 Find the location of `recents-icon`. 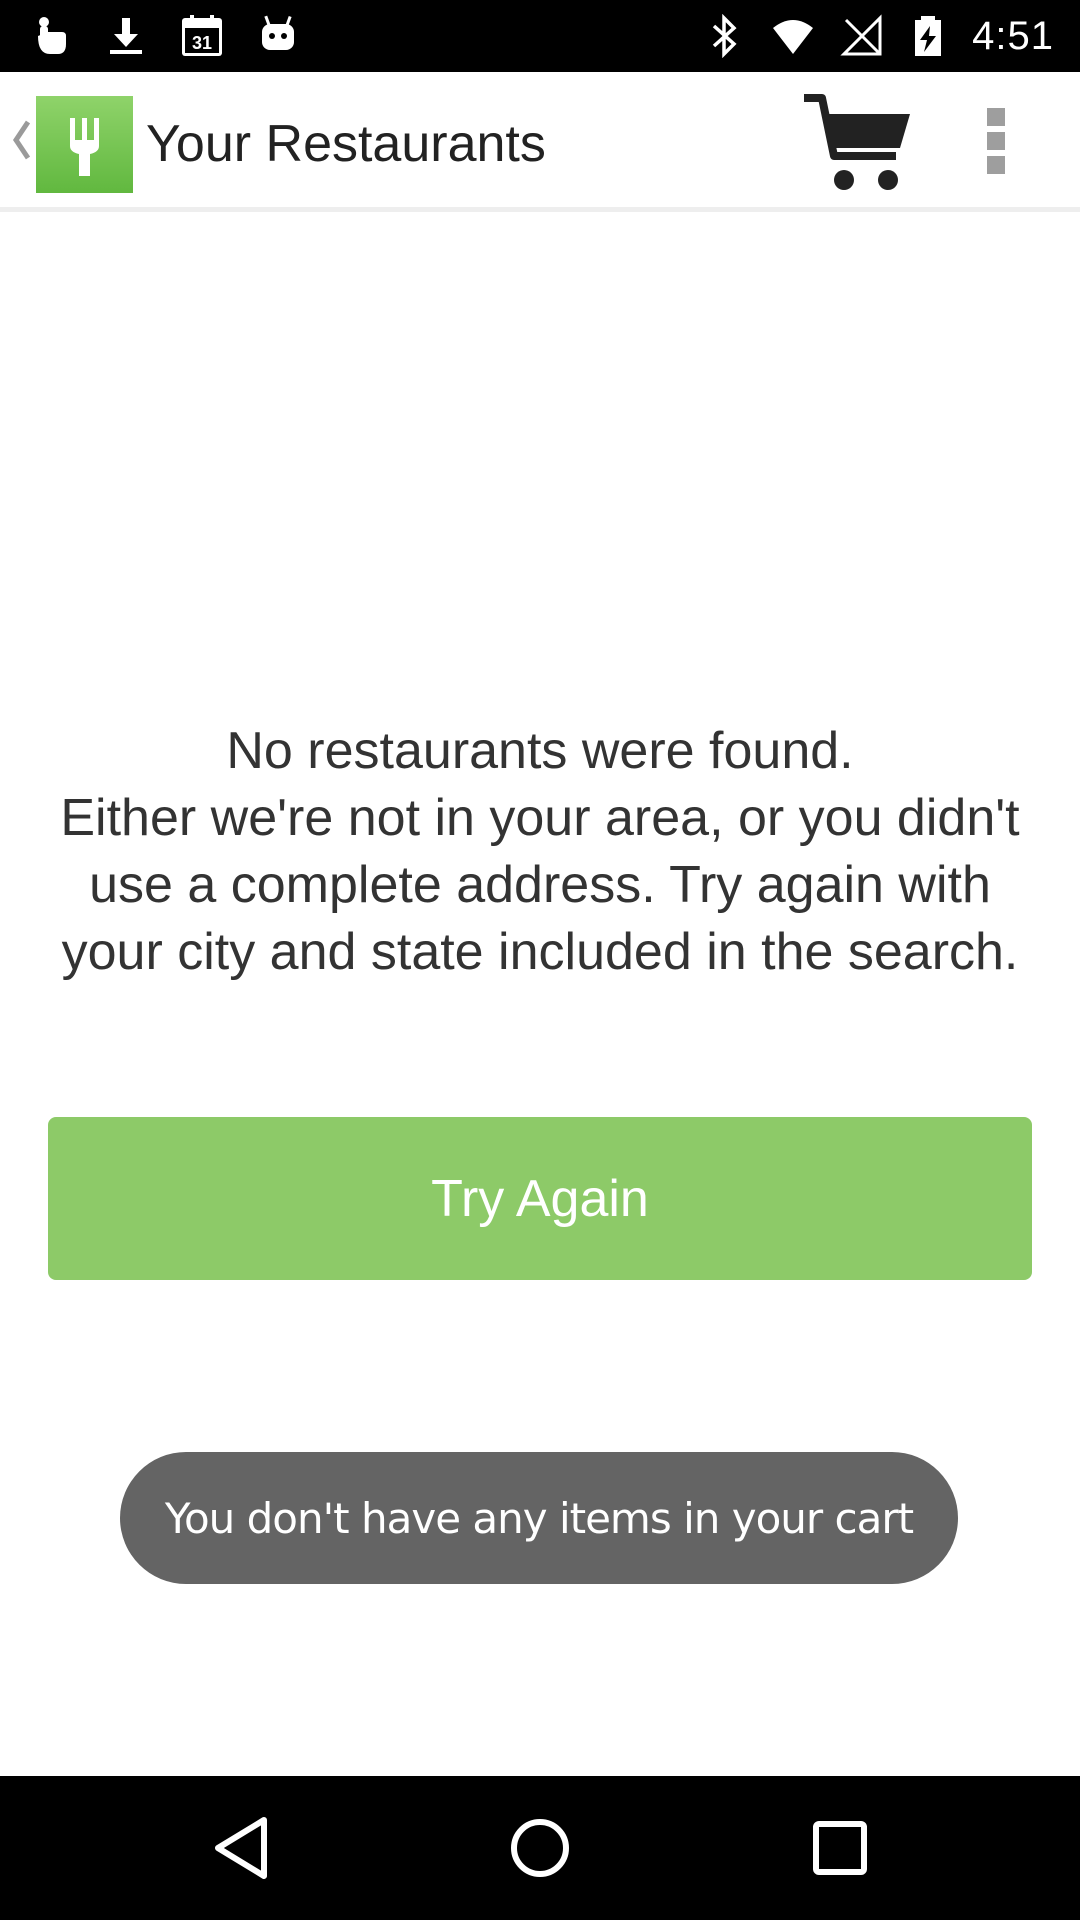

recents-icon is located at coordinates (840, 1848).